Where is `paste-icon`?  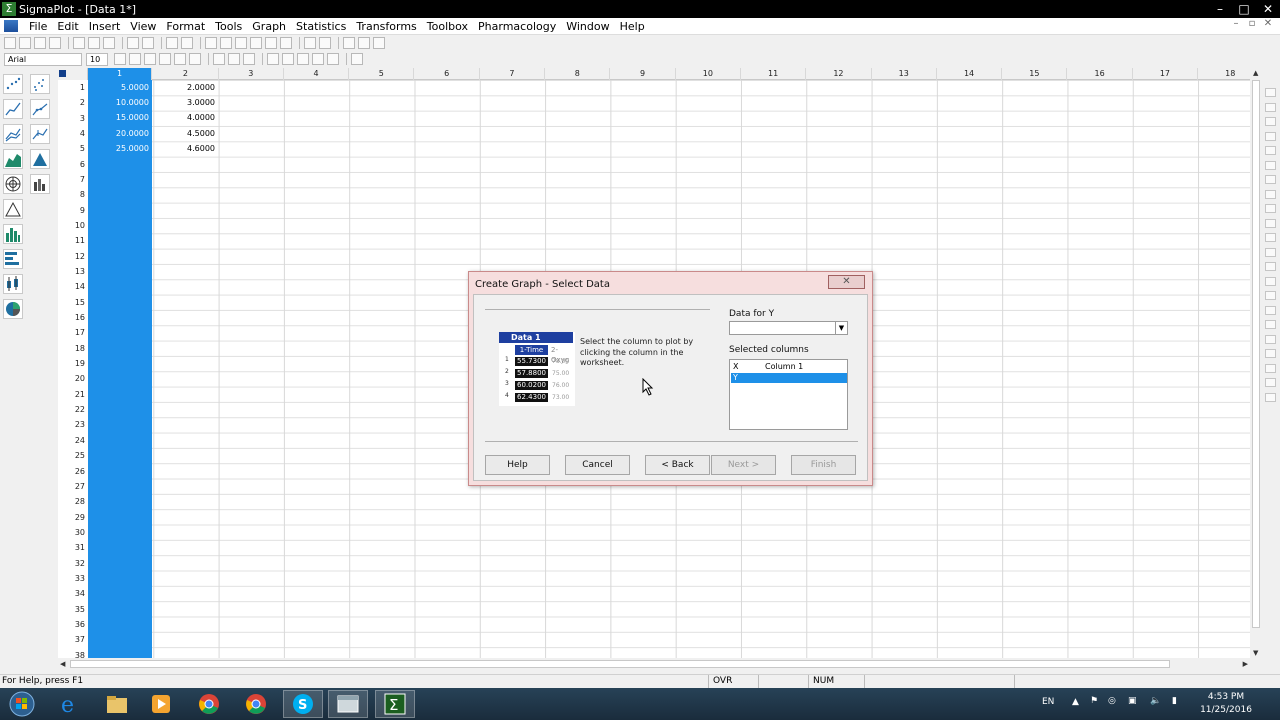 paste-icon is located at coordinates (109, 43).